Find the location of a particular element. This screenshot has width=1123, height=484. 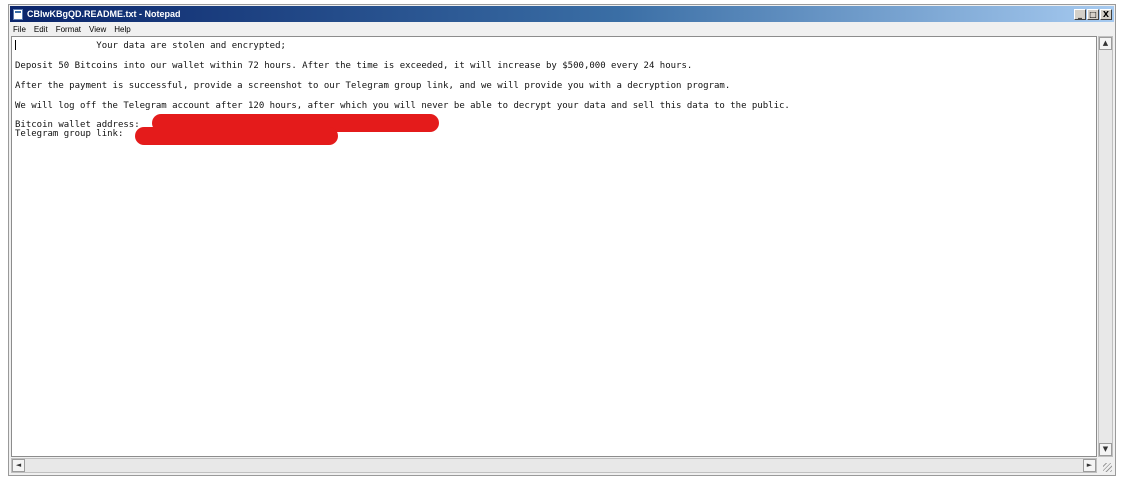

horizontal-scrollbar: ◄ ► is located at coordinates (554, 465).